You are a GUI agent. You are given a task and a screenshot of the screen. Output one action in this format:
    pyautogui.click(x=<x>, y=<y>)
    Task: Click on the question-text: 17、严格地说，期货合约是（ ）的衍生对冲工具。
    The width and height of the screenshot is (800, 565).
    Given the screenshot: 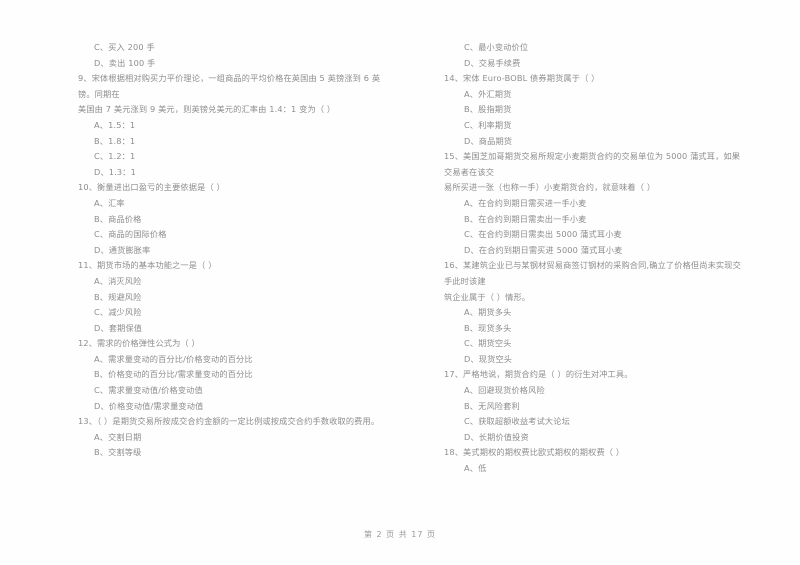 What is the action you would take?
    pyautogui.click(x=538, y=374)
    